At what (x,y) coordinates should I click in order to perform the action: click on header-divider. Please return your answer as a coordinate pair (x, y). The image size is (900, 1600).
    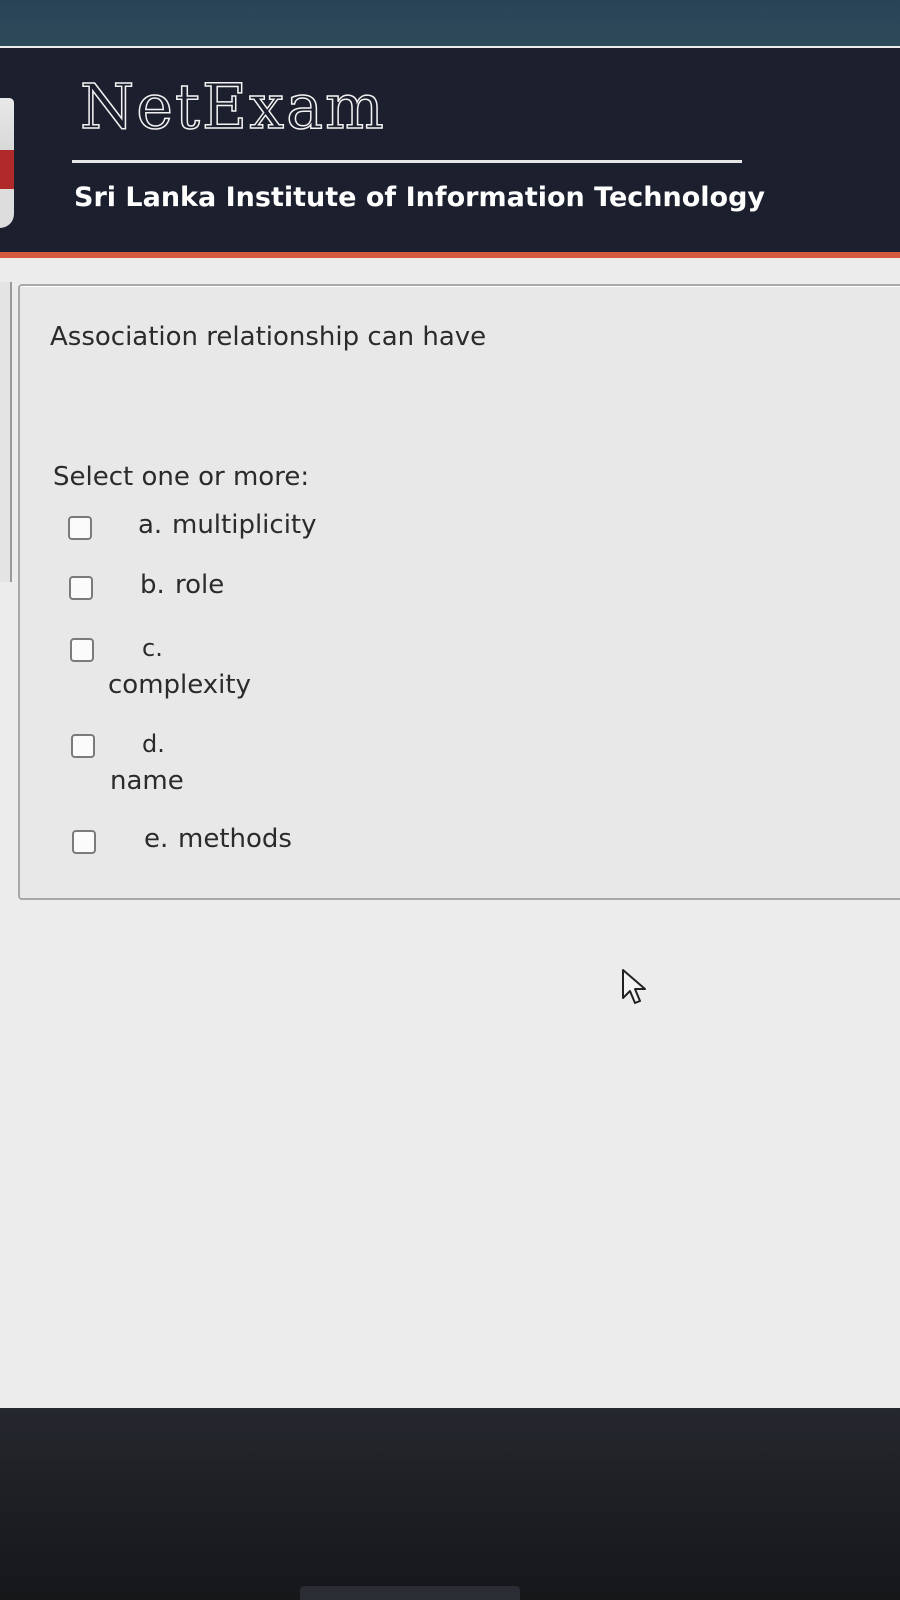
    Looking at the image, I should click on (407, 161).